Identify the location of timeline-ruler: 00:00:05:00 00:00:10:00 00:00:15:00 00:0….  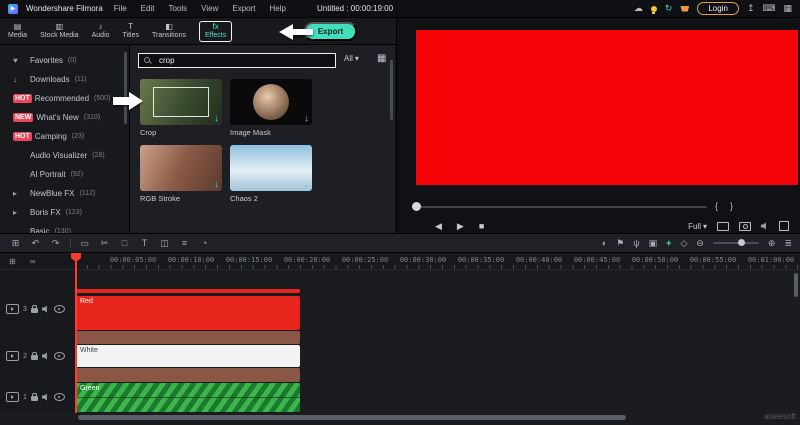
(437, 261).